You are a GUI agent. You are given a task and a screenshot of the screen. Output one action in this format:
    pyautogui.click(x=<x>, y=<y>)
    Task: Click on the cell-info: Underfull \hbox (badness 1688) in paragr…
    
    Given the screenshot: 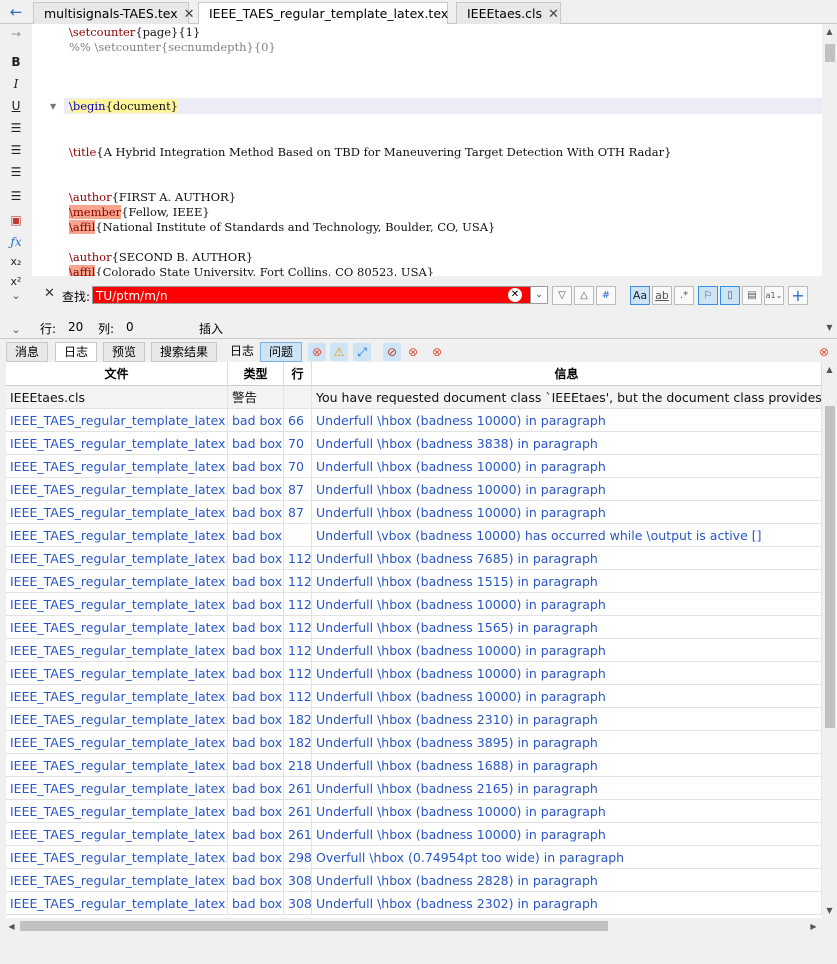 What is the action you would take?
    pyautogui.click(x=567, y=765)
    